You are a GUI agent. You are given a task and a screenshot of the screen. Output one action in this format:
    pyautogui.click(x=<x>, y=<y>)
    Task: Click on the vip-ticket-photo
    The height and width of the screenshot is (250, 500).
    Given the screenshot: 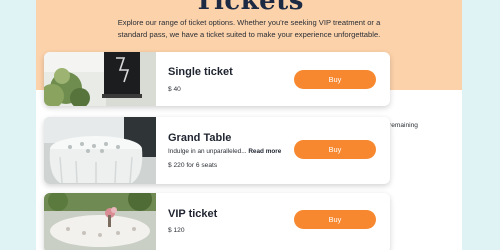 What is the action you would take?
    pyautogui.click(x=100, y=221)
    